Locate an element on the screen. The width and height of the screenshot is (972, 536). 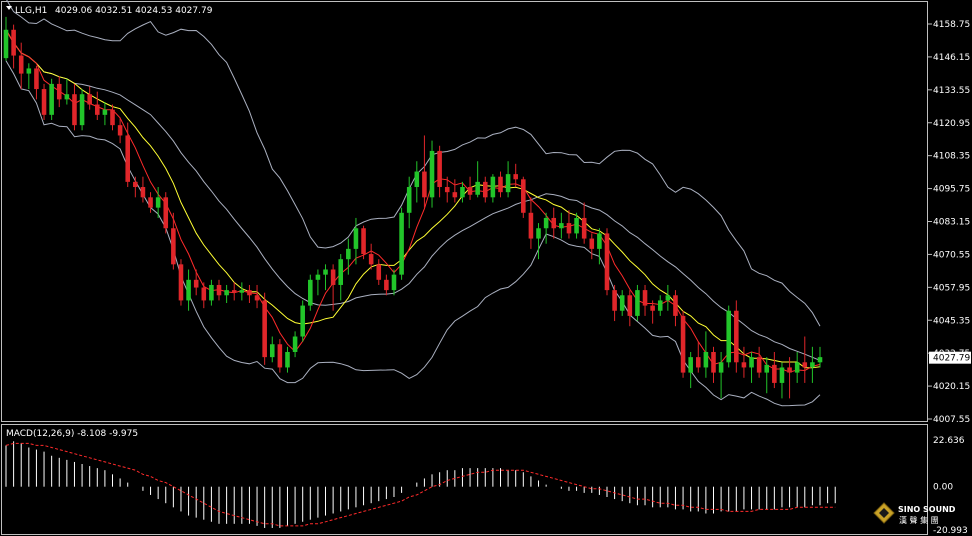
svg-text: 4027.79 is located at coordinates (951, 359).